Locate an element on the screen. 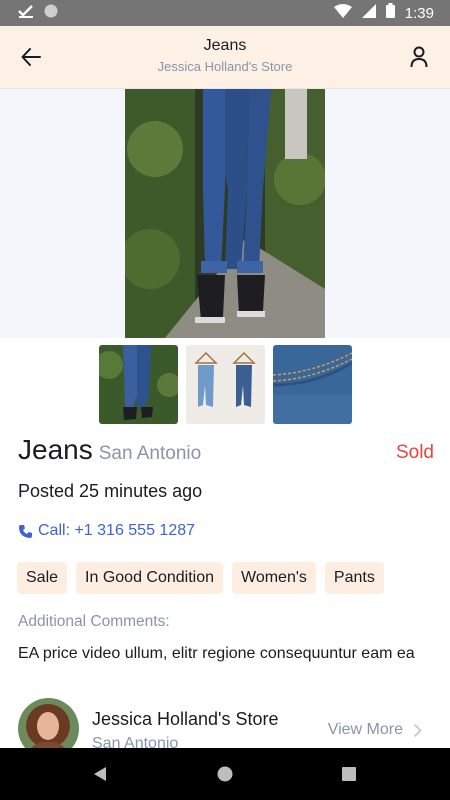 The height and width of the screenshot is (800, 450). user-icon is located at coordinates (419, 57).